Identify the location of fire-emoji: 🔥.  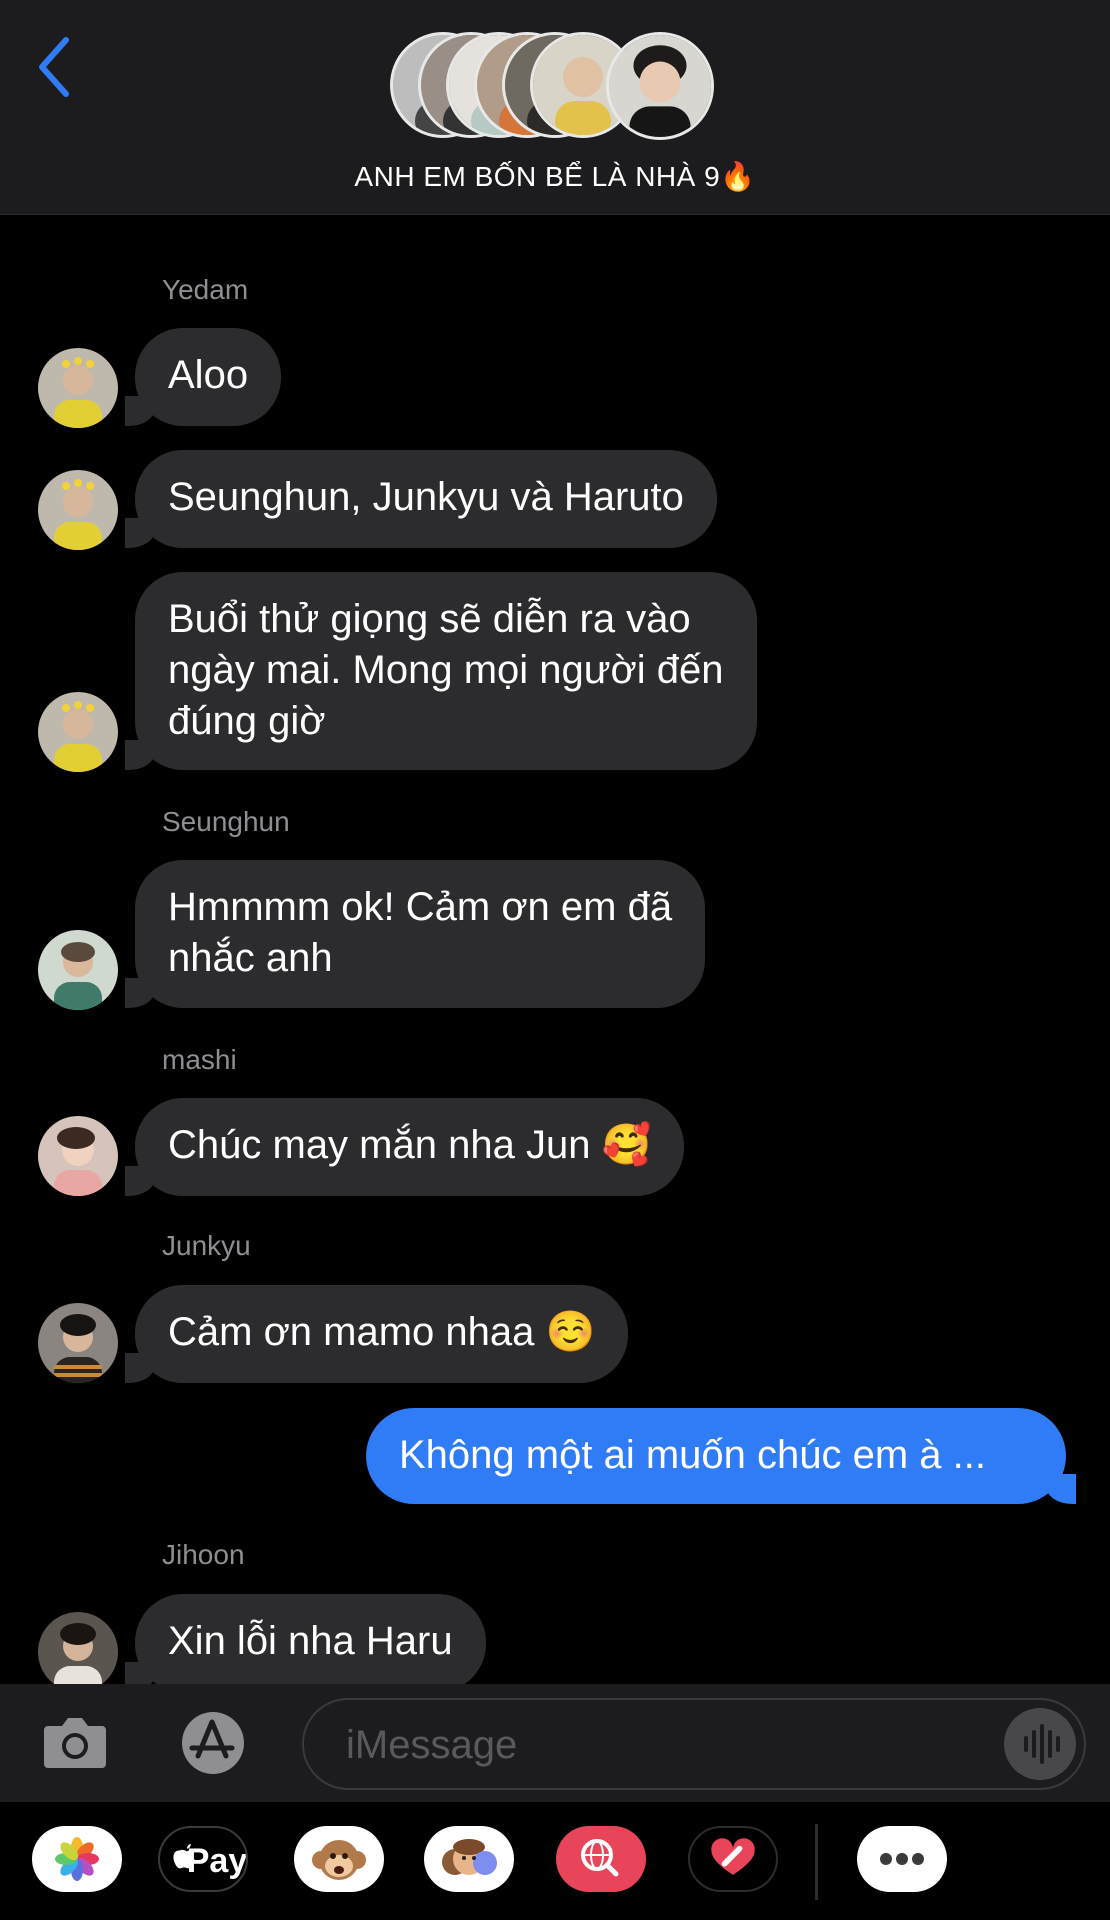
(738, 176).